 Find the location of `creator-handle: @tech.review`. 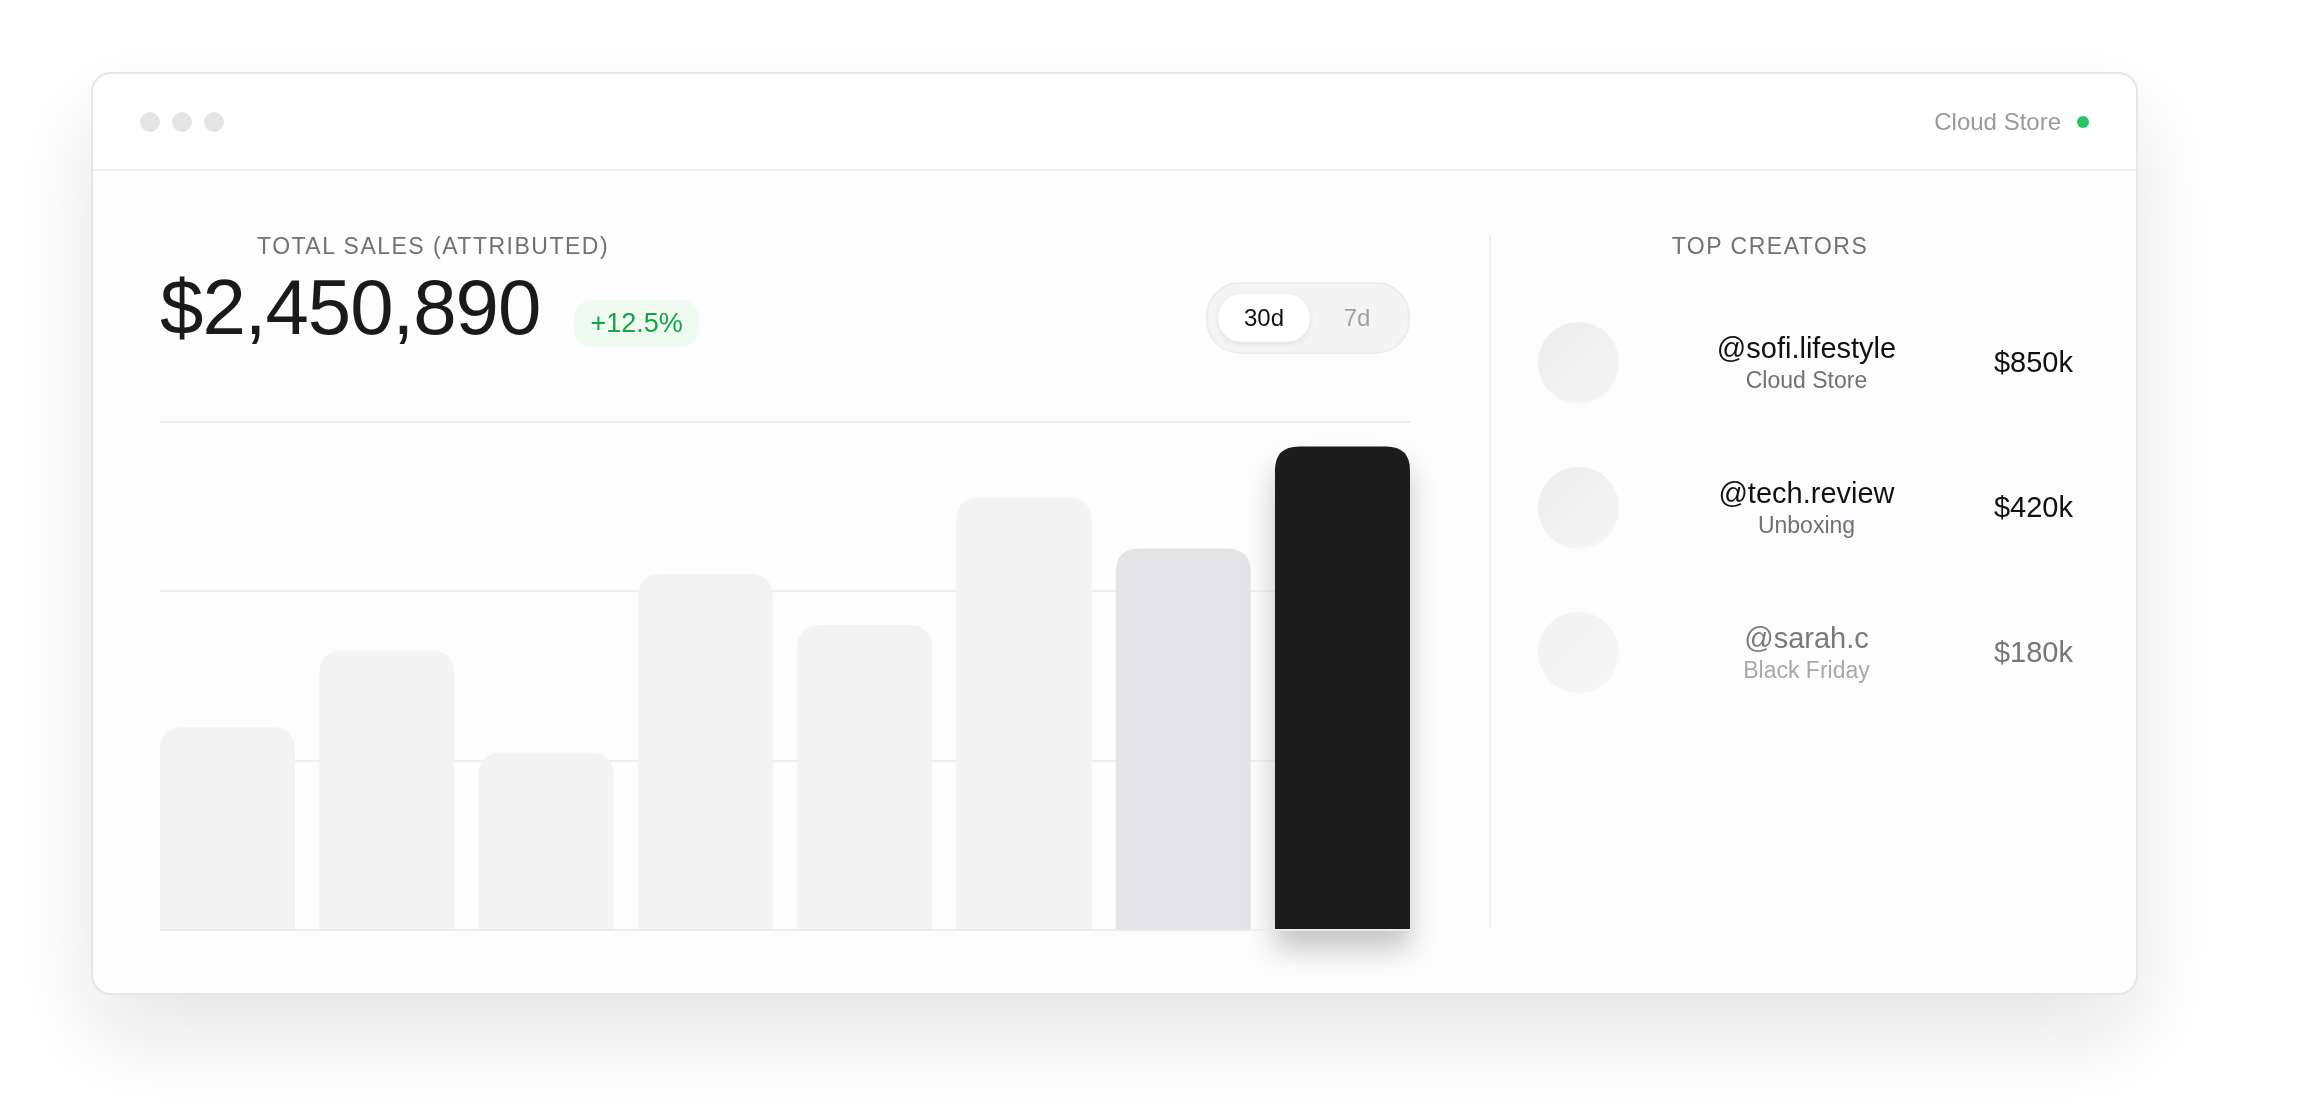

creator-handle: @tech.review is located at coordinates (1806, 492).